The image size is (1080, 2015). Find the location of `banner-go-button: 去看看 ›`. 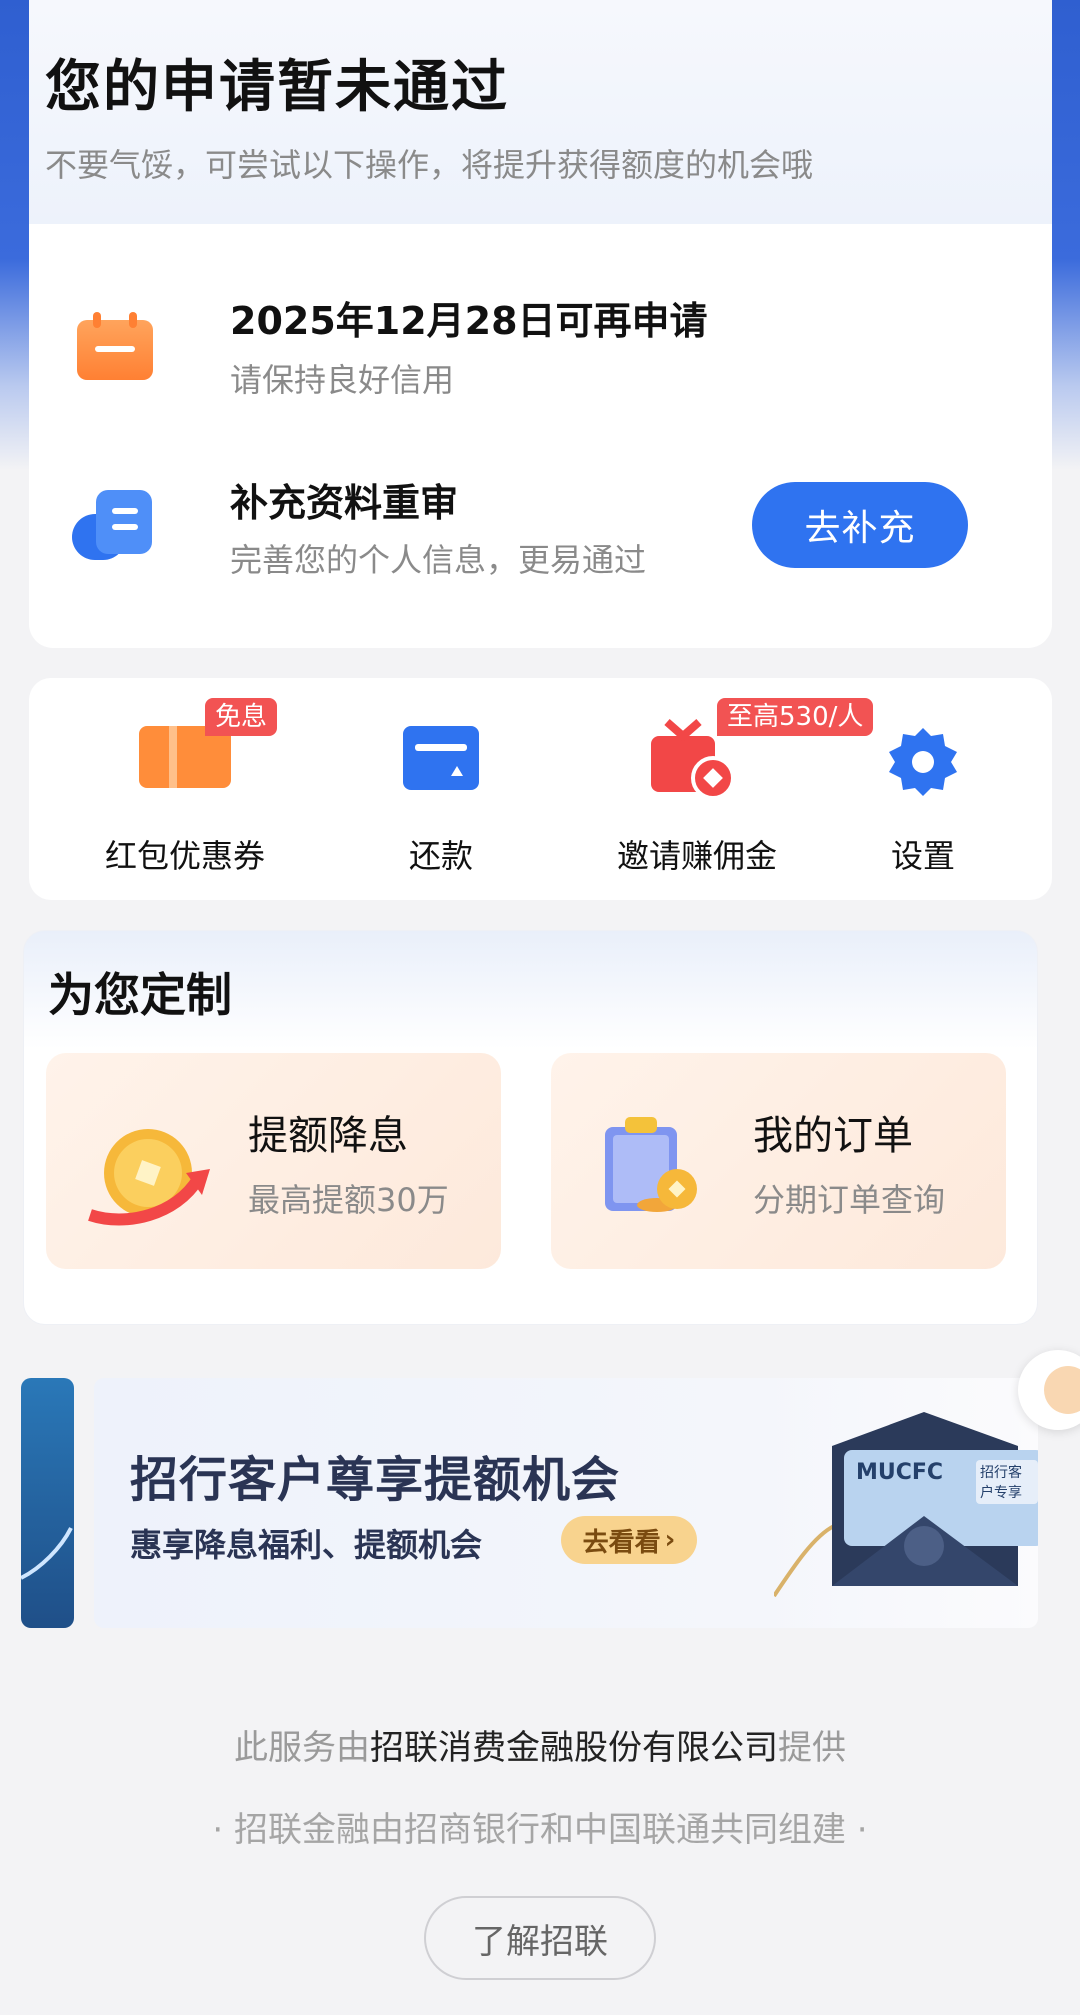

banner-go-button: 去看看 › is located at coordinates (629, 1540).